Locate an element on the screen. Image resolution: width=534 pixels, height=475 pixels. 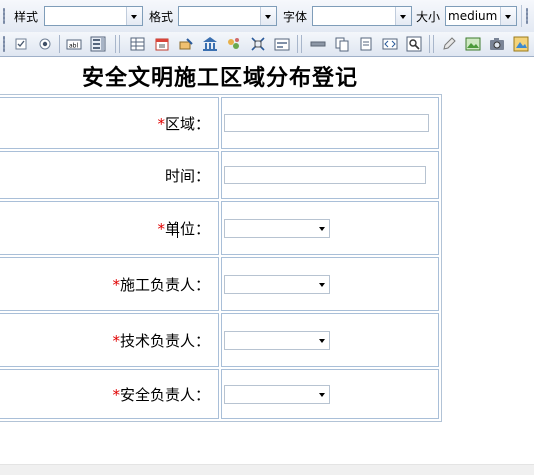
area-input is located at coordinates (326, 123).